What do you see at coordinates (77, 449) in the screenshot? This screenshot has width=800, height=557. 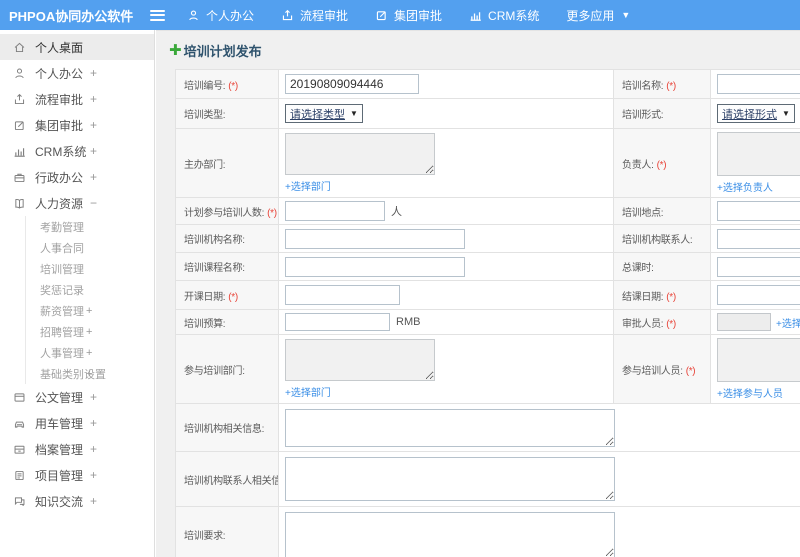 I see `sidebar-item-archives: 档案管理 +` at bounding box center [77, 449].